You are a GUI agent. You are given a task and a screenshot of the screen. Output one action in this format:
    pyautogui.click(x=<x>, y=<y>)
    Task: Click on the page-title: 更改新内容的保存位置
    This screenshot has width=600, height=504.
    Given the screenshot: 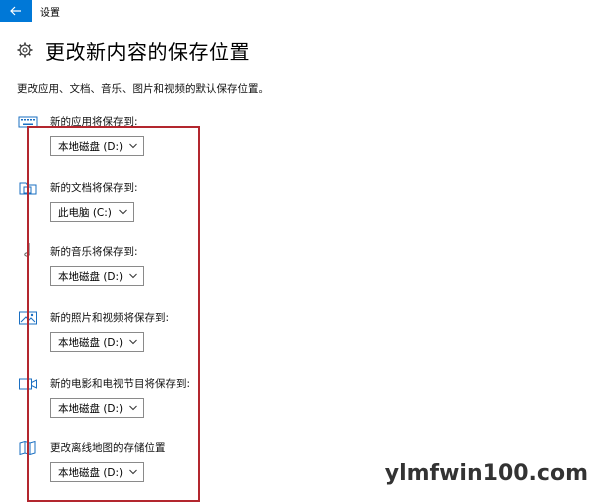 What is the action you would take?
    pyautogui.click(x=147, y=51)
    